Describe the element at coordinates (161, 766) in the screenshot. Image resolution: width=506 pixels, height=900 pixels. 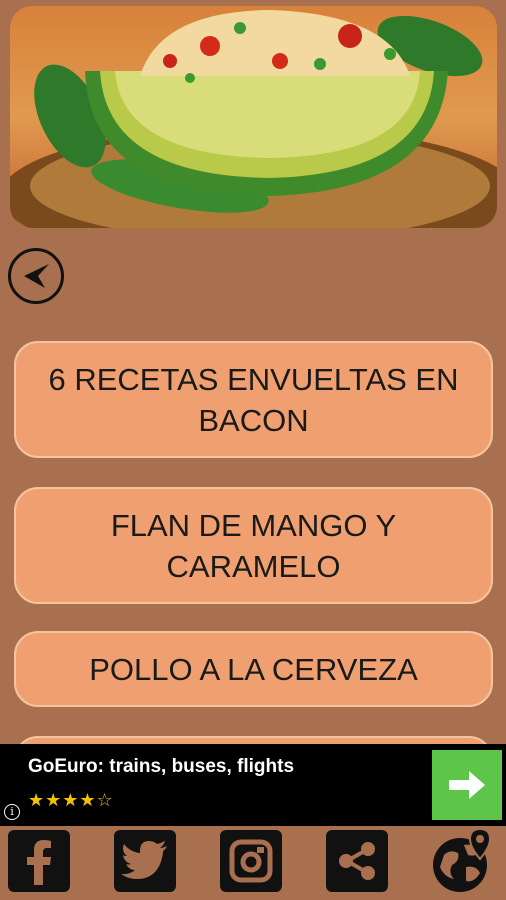
I see `ad-title: GoEuro: trains, buses, flights` at that location.